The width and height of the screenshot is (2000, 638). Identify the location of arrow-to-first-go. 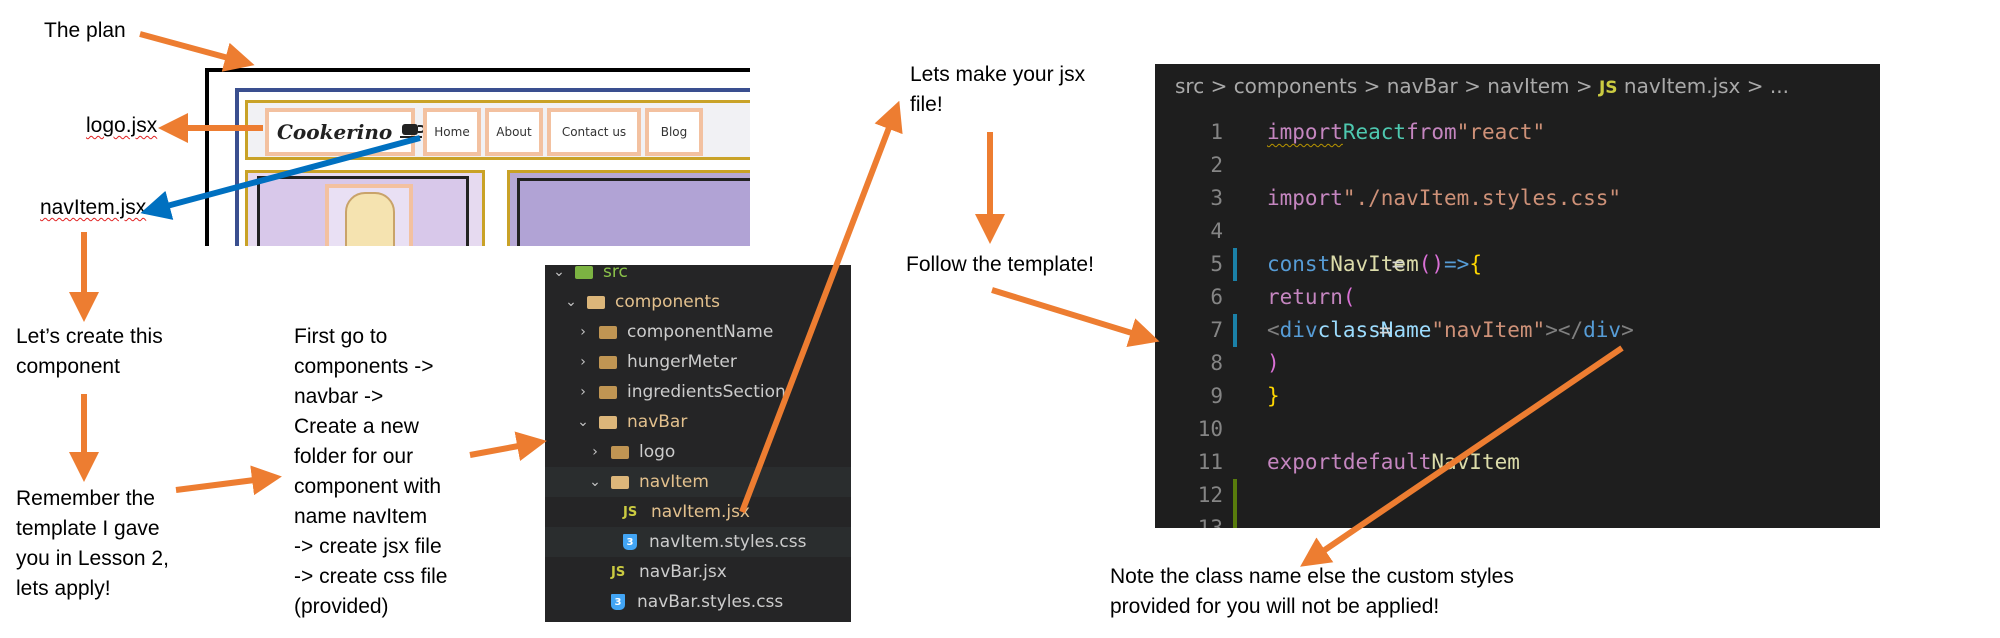
(228, 480).